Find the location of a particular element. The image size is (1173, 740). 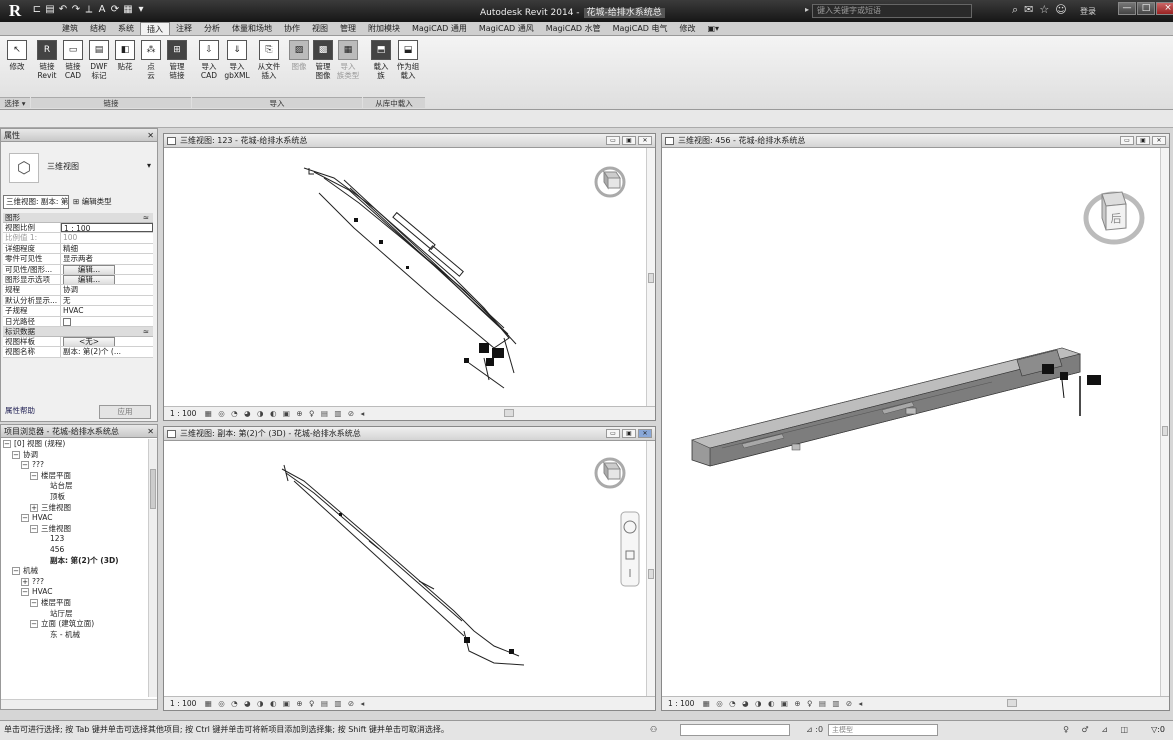

revit-logo-icon: R is located at coordinates (15, 11).